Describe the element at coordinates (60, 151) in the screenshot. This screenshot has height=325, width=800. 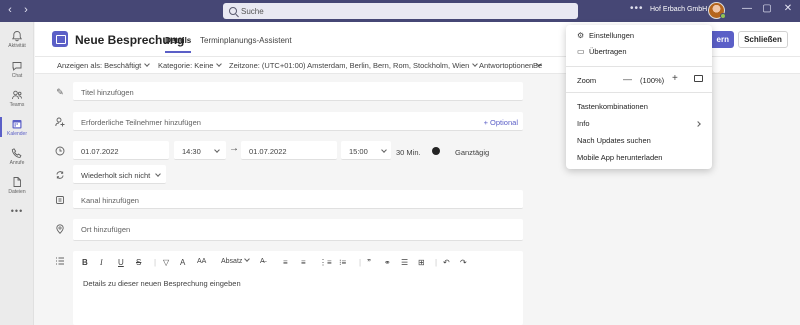
I see `clock-icon` at that location.